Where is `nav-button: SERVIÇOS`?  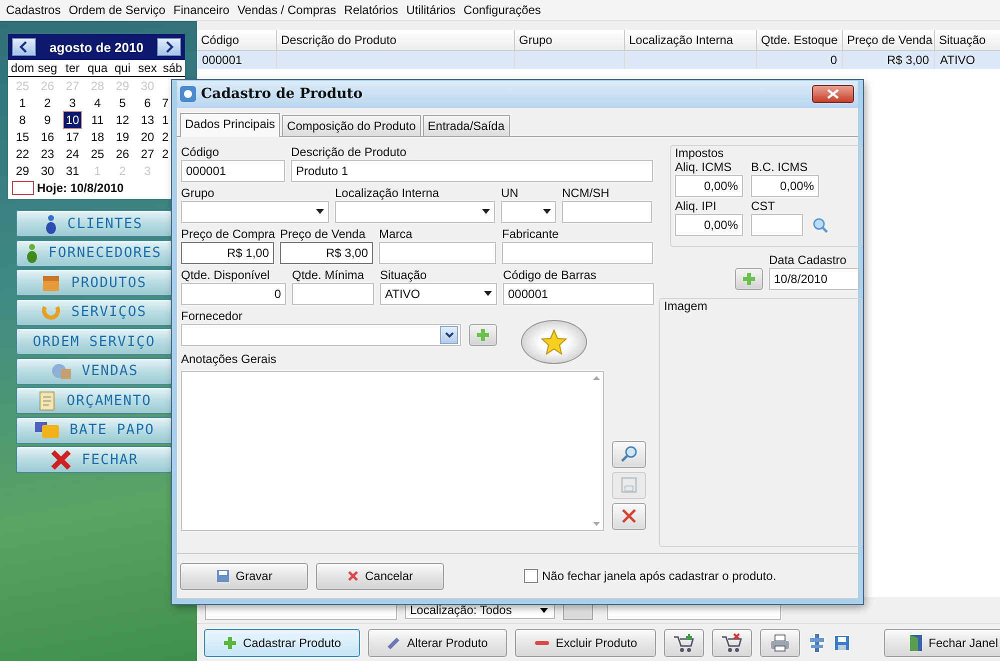 nav-button: SERVIÇOS is located at coordinates (94, 312).